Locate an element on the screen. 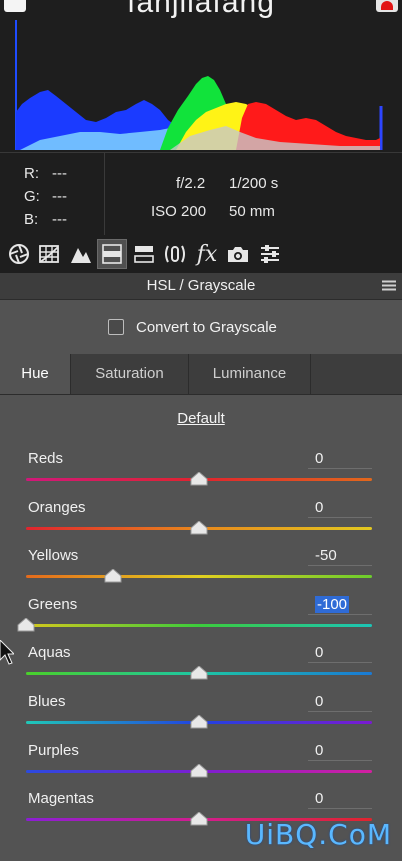  slider-value-greens: -100 is located at coordinates (340, 605).